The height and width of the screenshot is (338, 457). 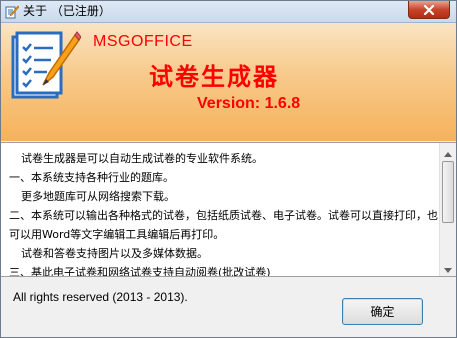 What do you see at coordinates (142, 158) in the screenshot?
I see `description-line: 试卷生成器是可以自动生成试卷的专业软件系统。` at bounding box center [142, 158].